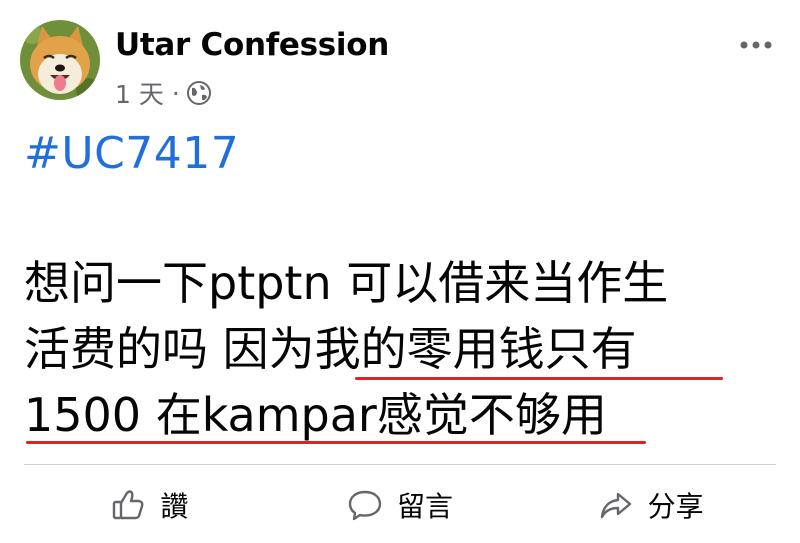 The height and width of the screenshot is (543, 800). What do you see at coordinates (131, 153) in the screenshot?
I see `hashtag-link: #UC7417` at bounding box center [131, 153].